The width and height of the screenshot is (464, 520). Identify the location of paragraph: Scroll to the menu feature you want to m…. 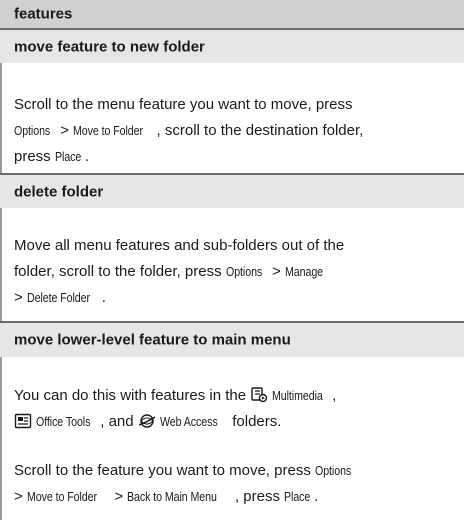
(183, 104).